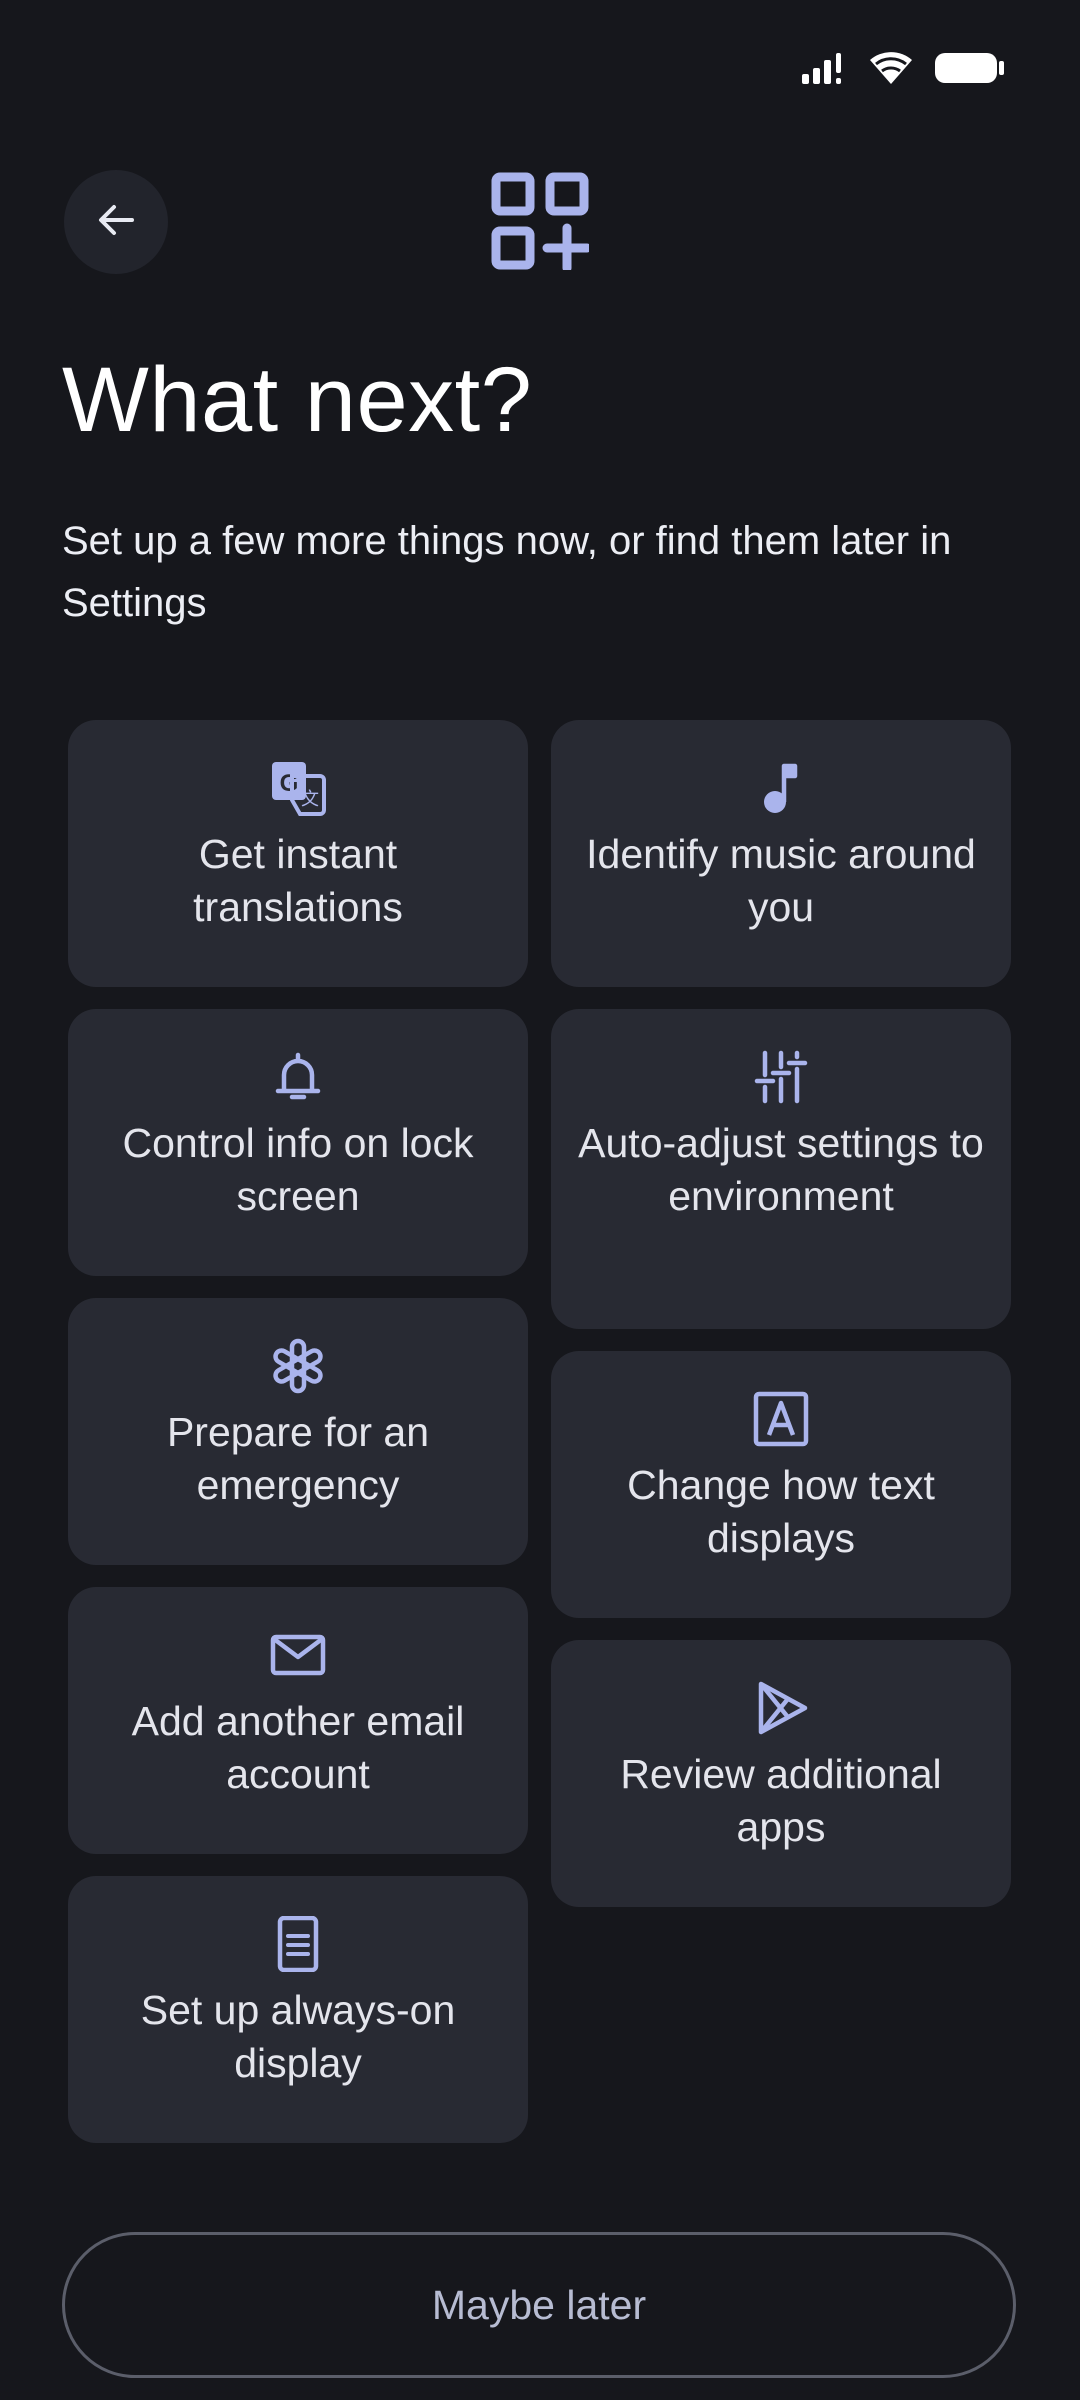 The image size is (1080, 2400). I want to click on card-label: Review additional apps, so click(781, 1800).